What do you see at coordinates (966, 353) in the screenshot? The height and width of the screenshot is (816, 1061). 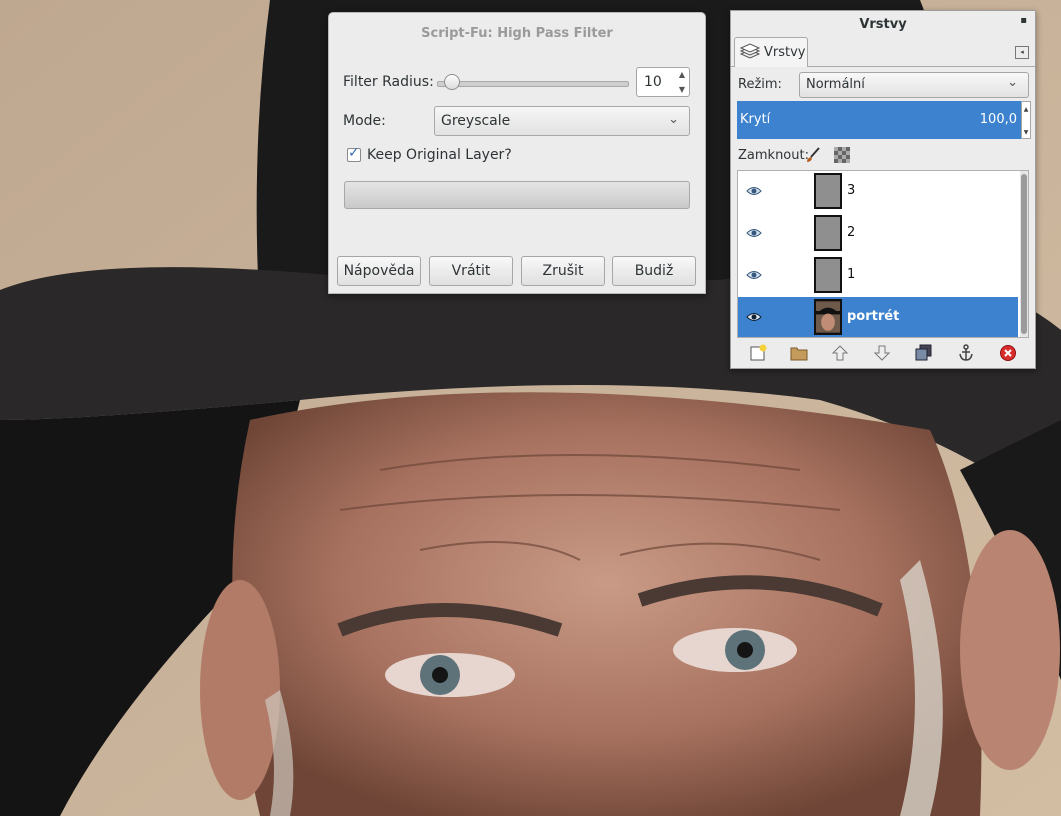 I see `anchor-layer-icon` at bounding box center [966, 353].